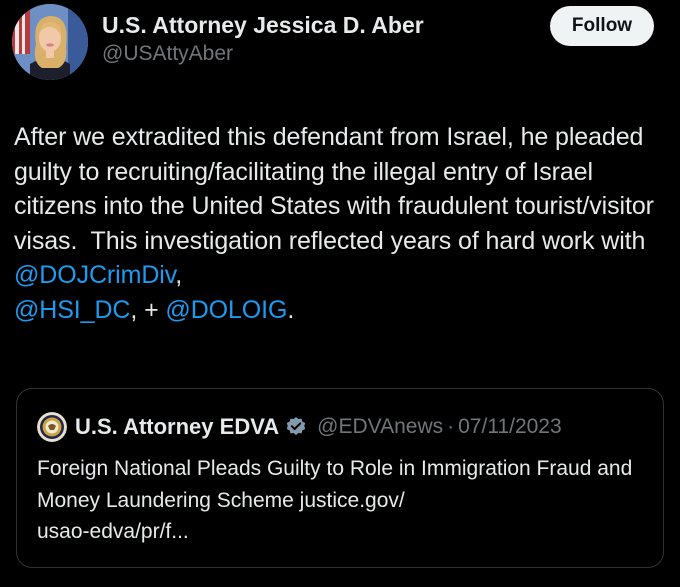  Describe the element at coordinates (602, 26) in the screenshot. I see `follow-button: Follow` at that location.